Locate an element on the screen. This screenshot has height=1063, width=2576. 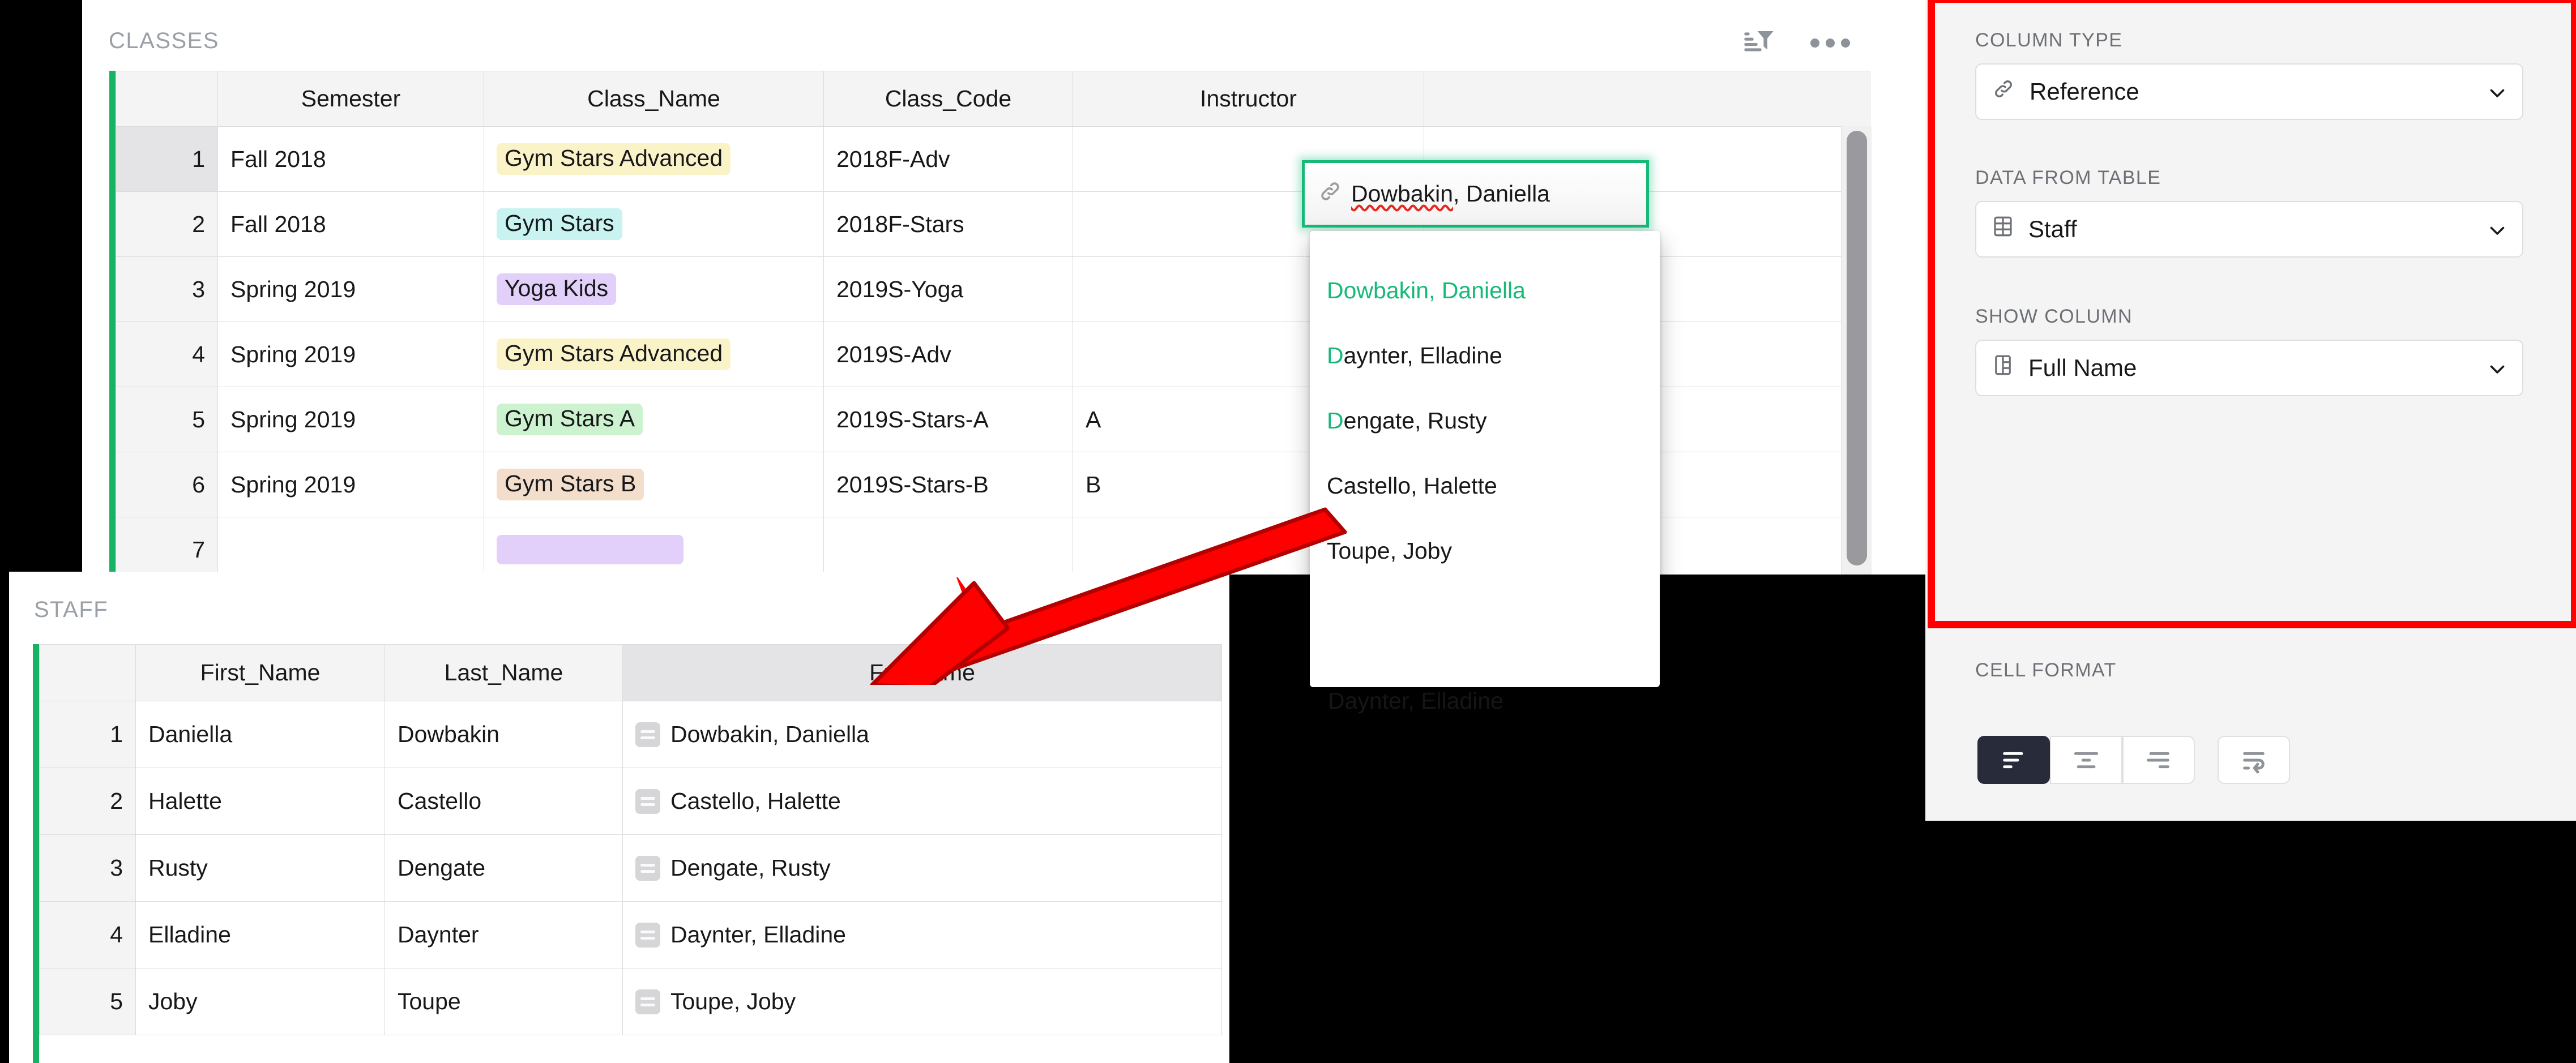
show-column-value: Full Name is located at coordinates (2082, 367).